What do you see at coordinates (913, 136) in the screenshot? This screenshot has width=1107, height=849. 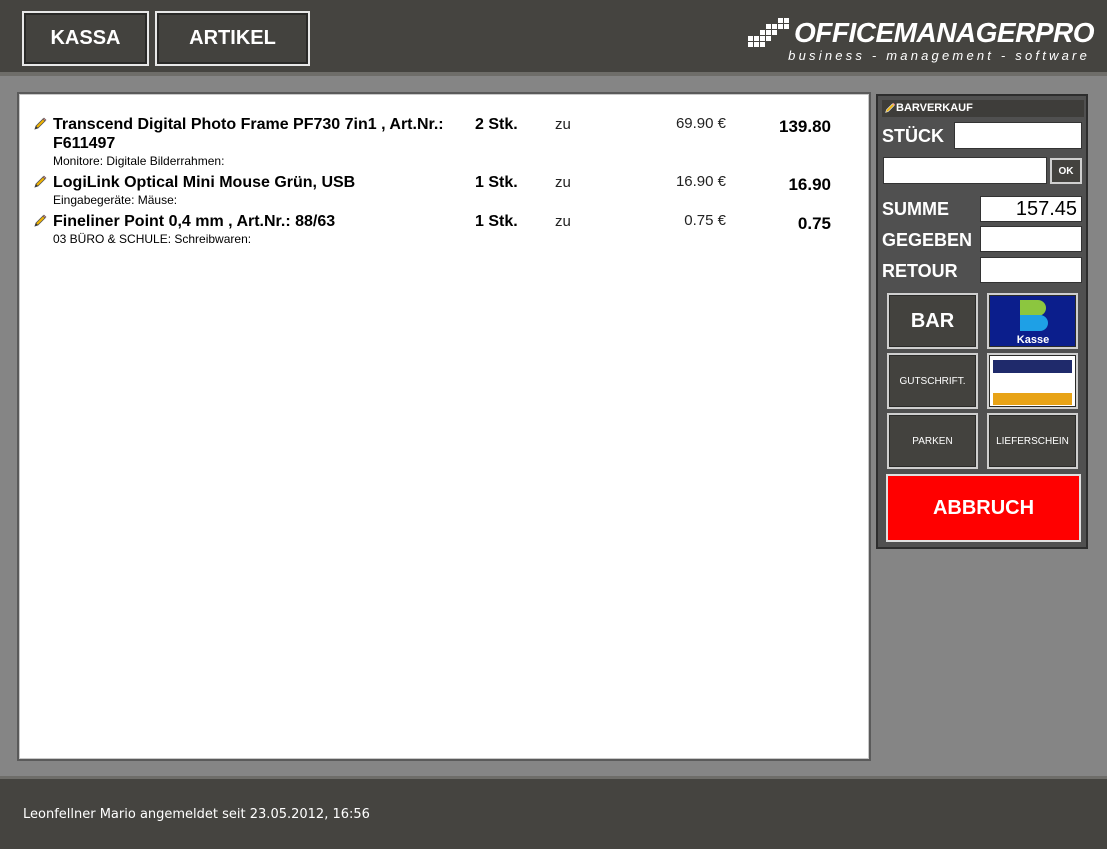 I see `stueck-label: STÜCK` at bounding box center [913, 136].